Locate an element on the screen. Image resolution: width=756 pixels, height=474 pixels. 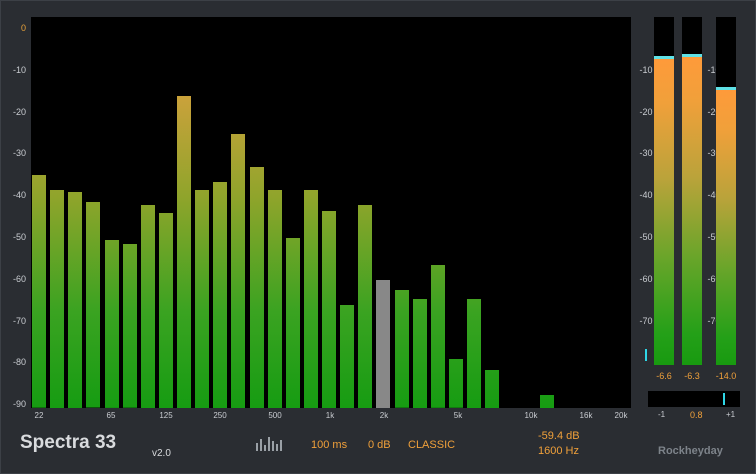
meter-scale-label: -70 is located at coordinates (646, 320).